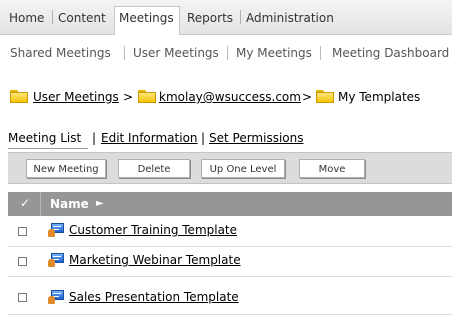 The height and width of the screenshot is (315, 452). I want to click on breadcrumb-user-meetings: User Meetings, so click(76, 97).